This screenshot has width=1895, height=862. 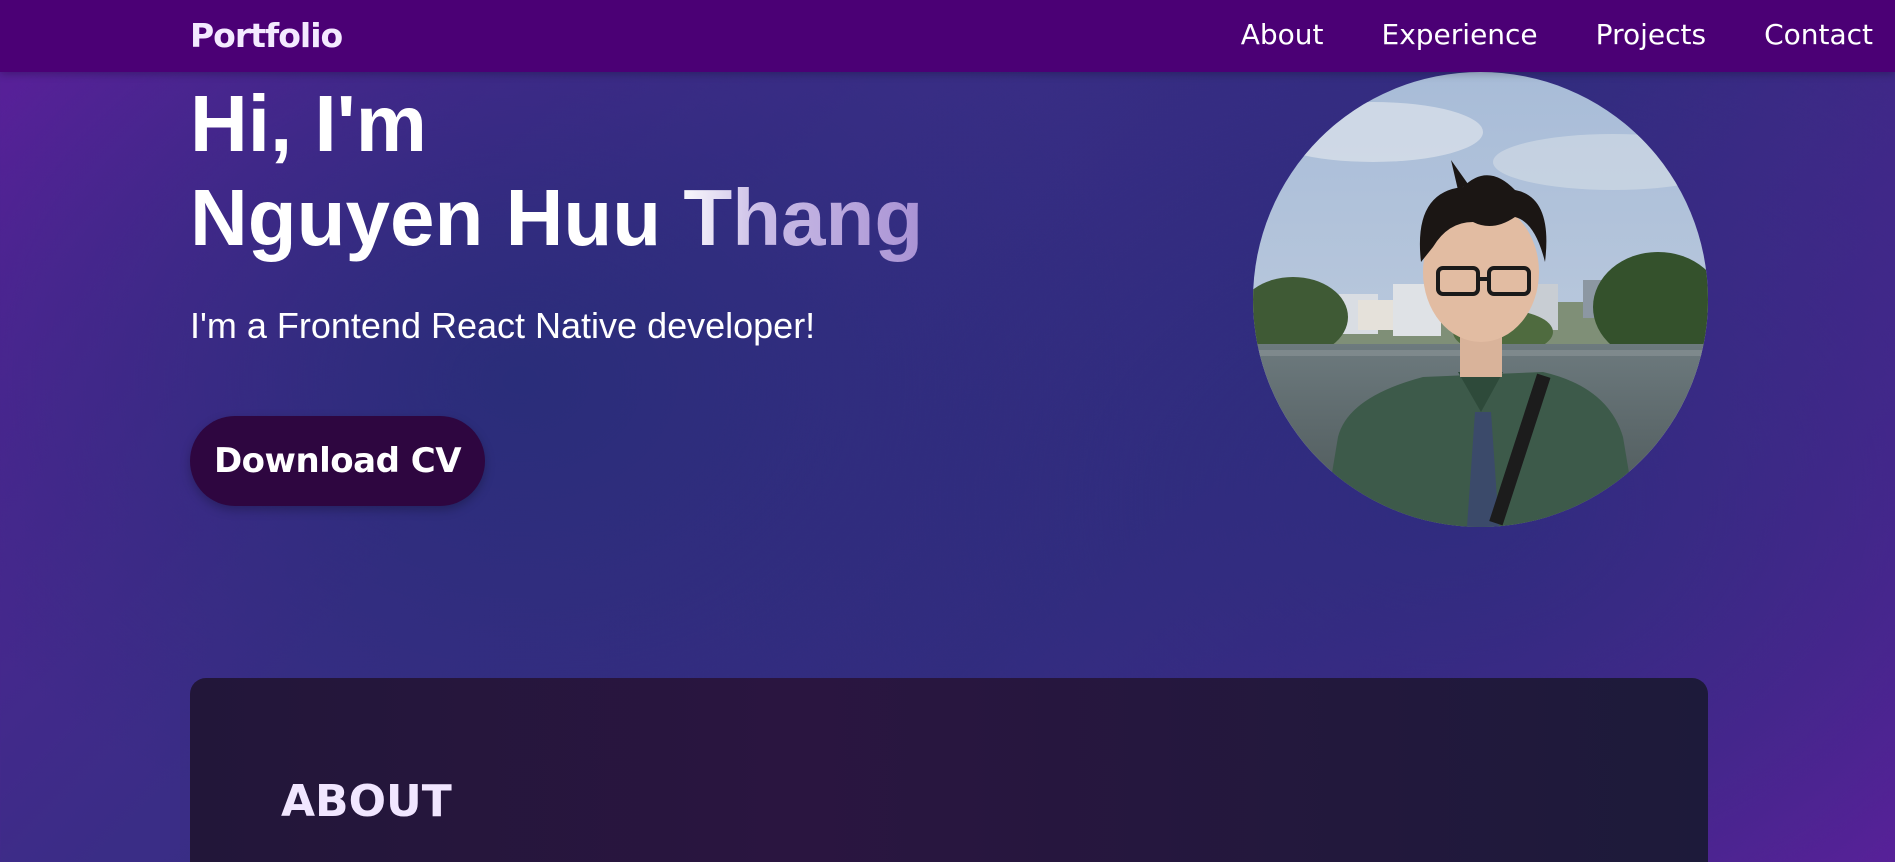 I want to click on about-heading: ABOUT, so click(x=366, y=801).